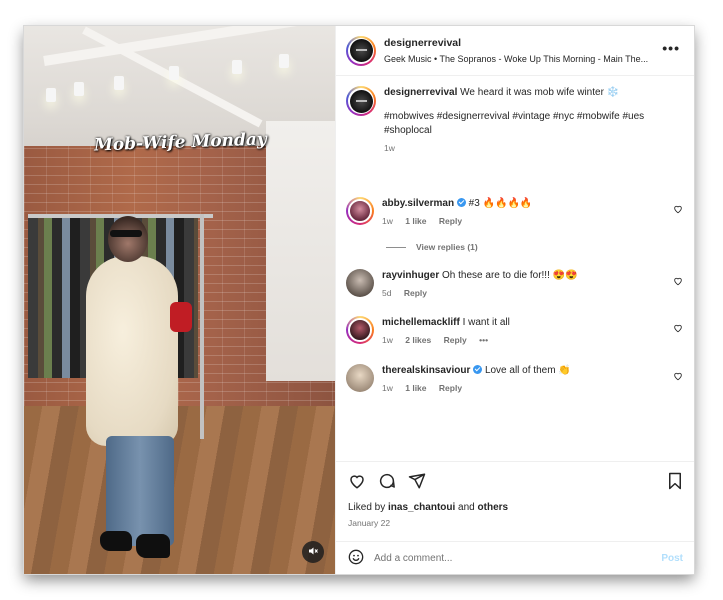 The width and height of the screenshot is (723, 600). I want to click on comment-username: michellemackliff, so click(421, 322).